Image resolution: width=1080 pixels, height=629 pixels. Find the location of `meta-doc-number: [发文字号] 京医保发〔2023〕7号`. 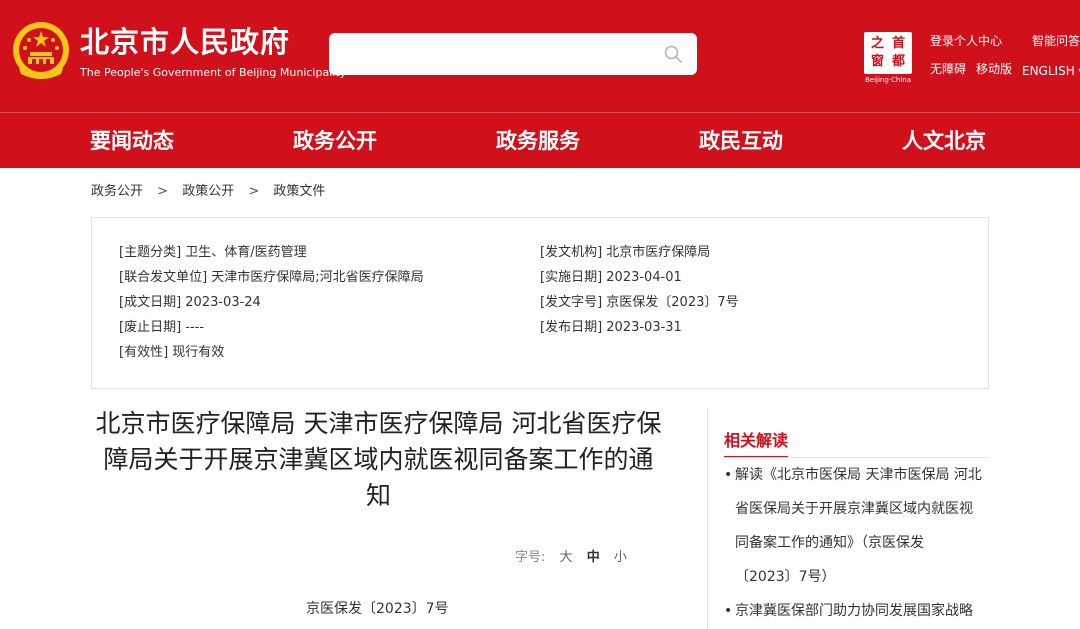

meta-doc-number: [发文字号] 京医保发〔2023〕7号 is located at coordinates (639, 303).